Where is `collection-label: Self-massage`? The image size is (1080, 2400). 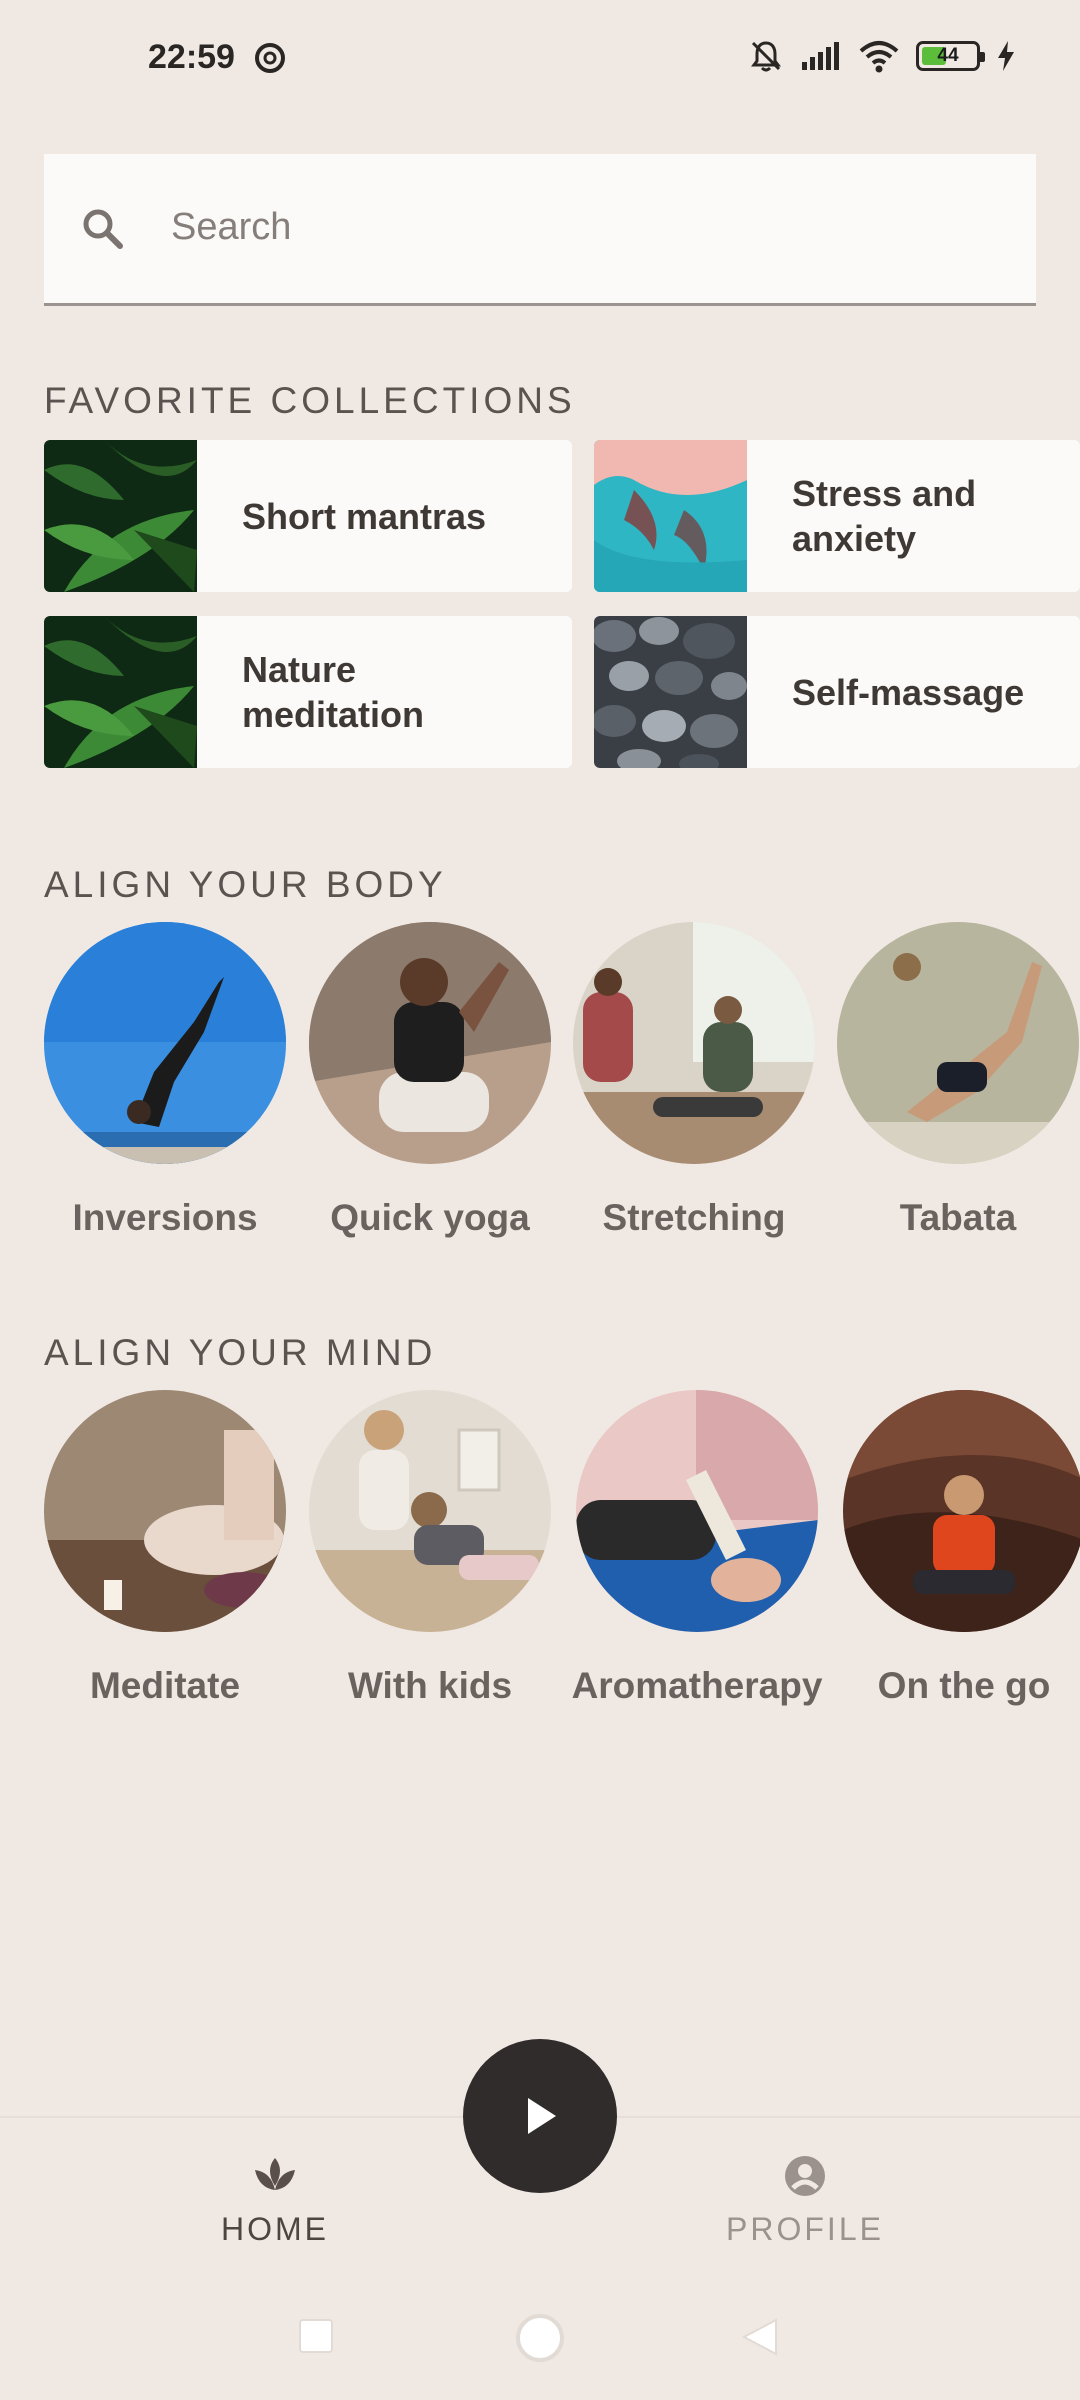 collection-label: Self-massage is located at coordinates (908, 692).